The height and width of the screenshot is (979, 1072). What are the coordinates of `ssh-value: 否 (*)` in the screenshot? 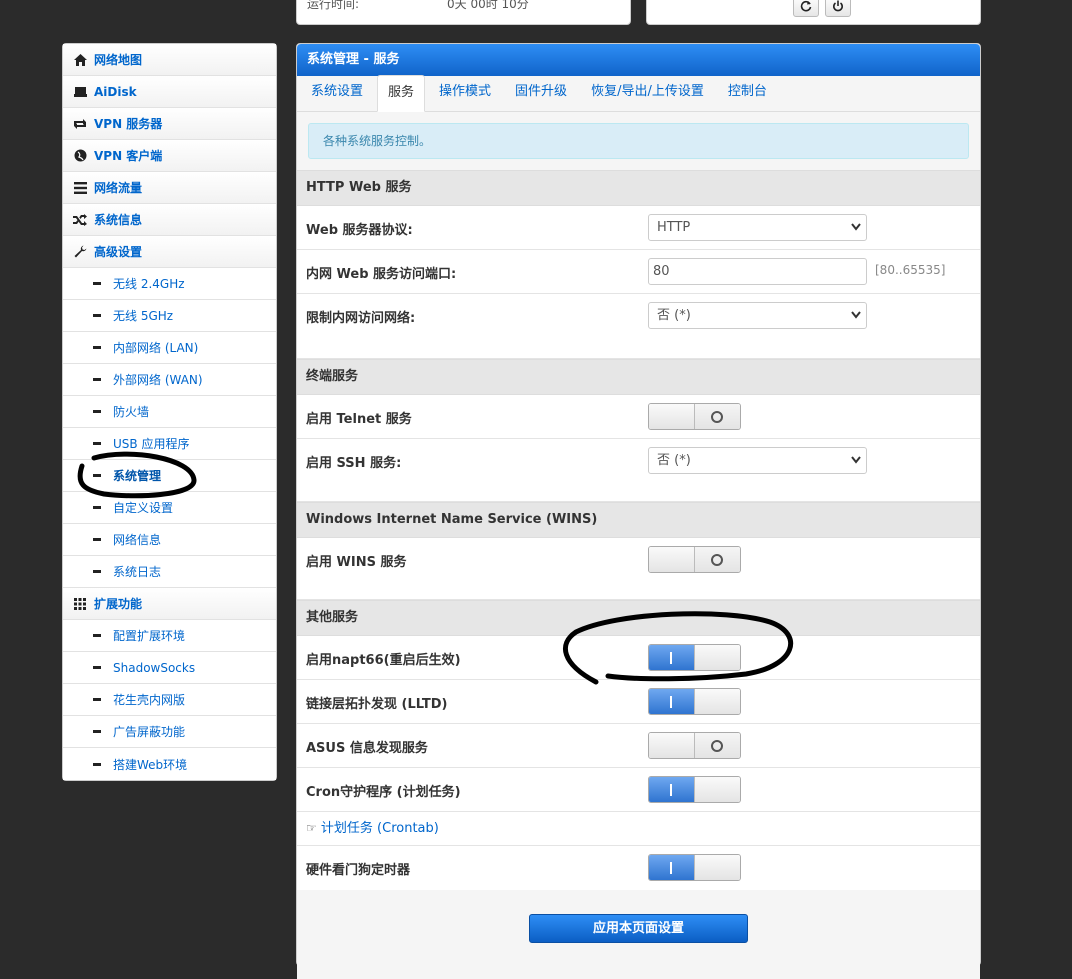 It's located at (674, 460).